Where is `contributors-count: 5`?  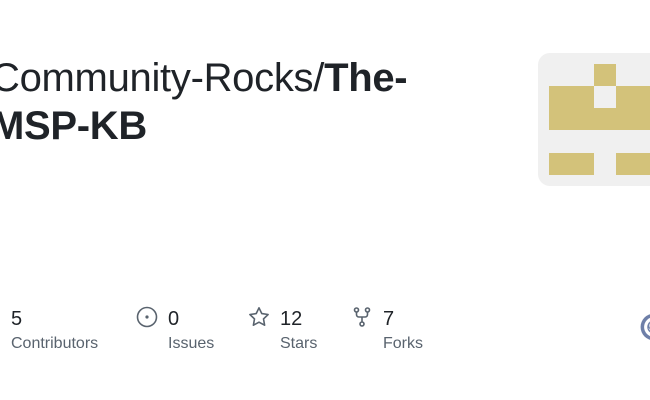
contributors-count: 5 is located at coordinates (17, 319).